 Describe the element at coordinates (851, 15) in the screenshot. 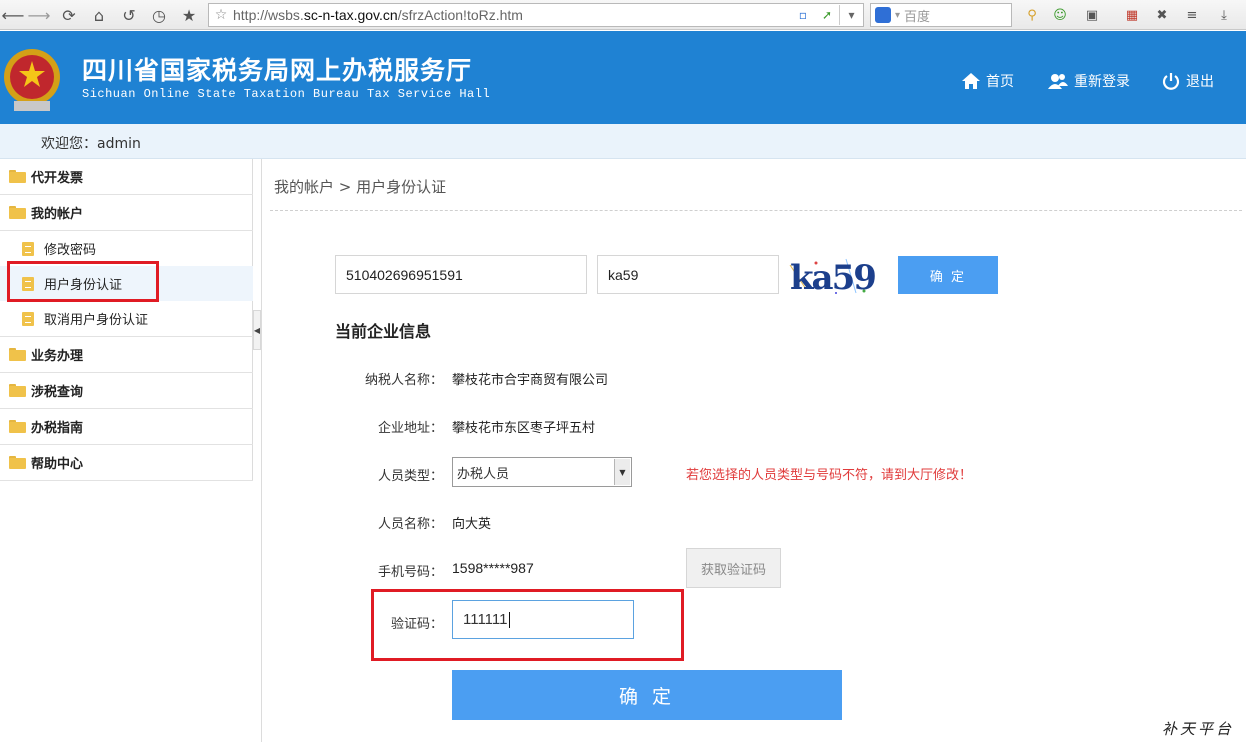

I see `dropdown-icon: ▾` at that location.